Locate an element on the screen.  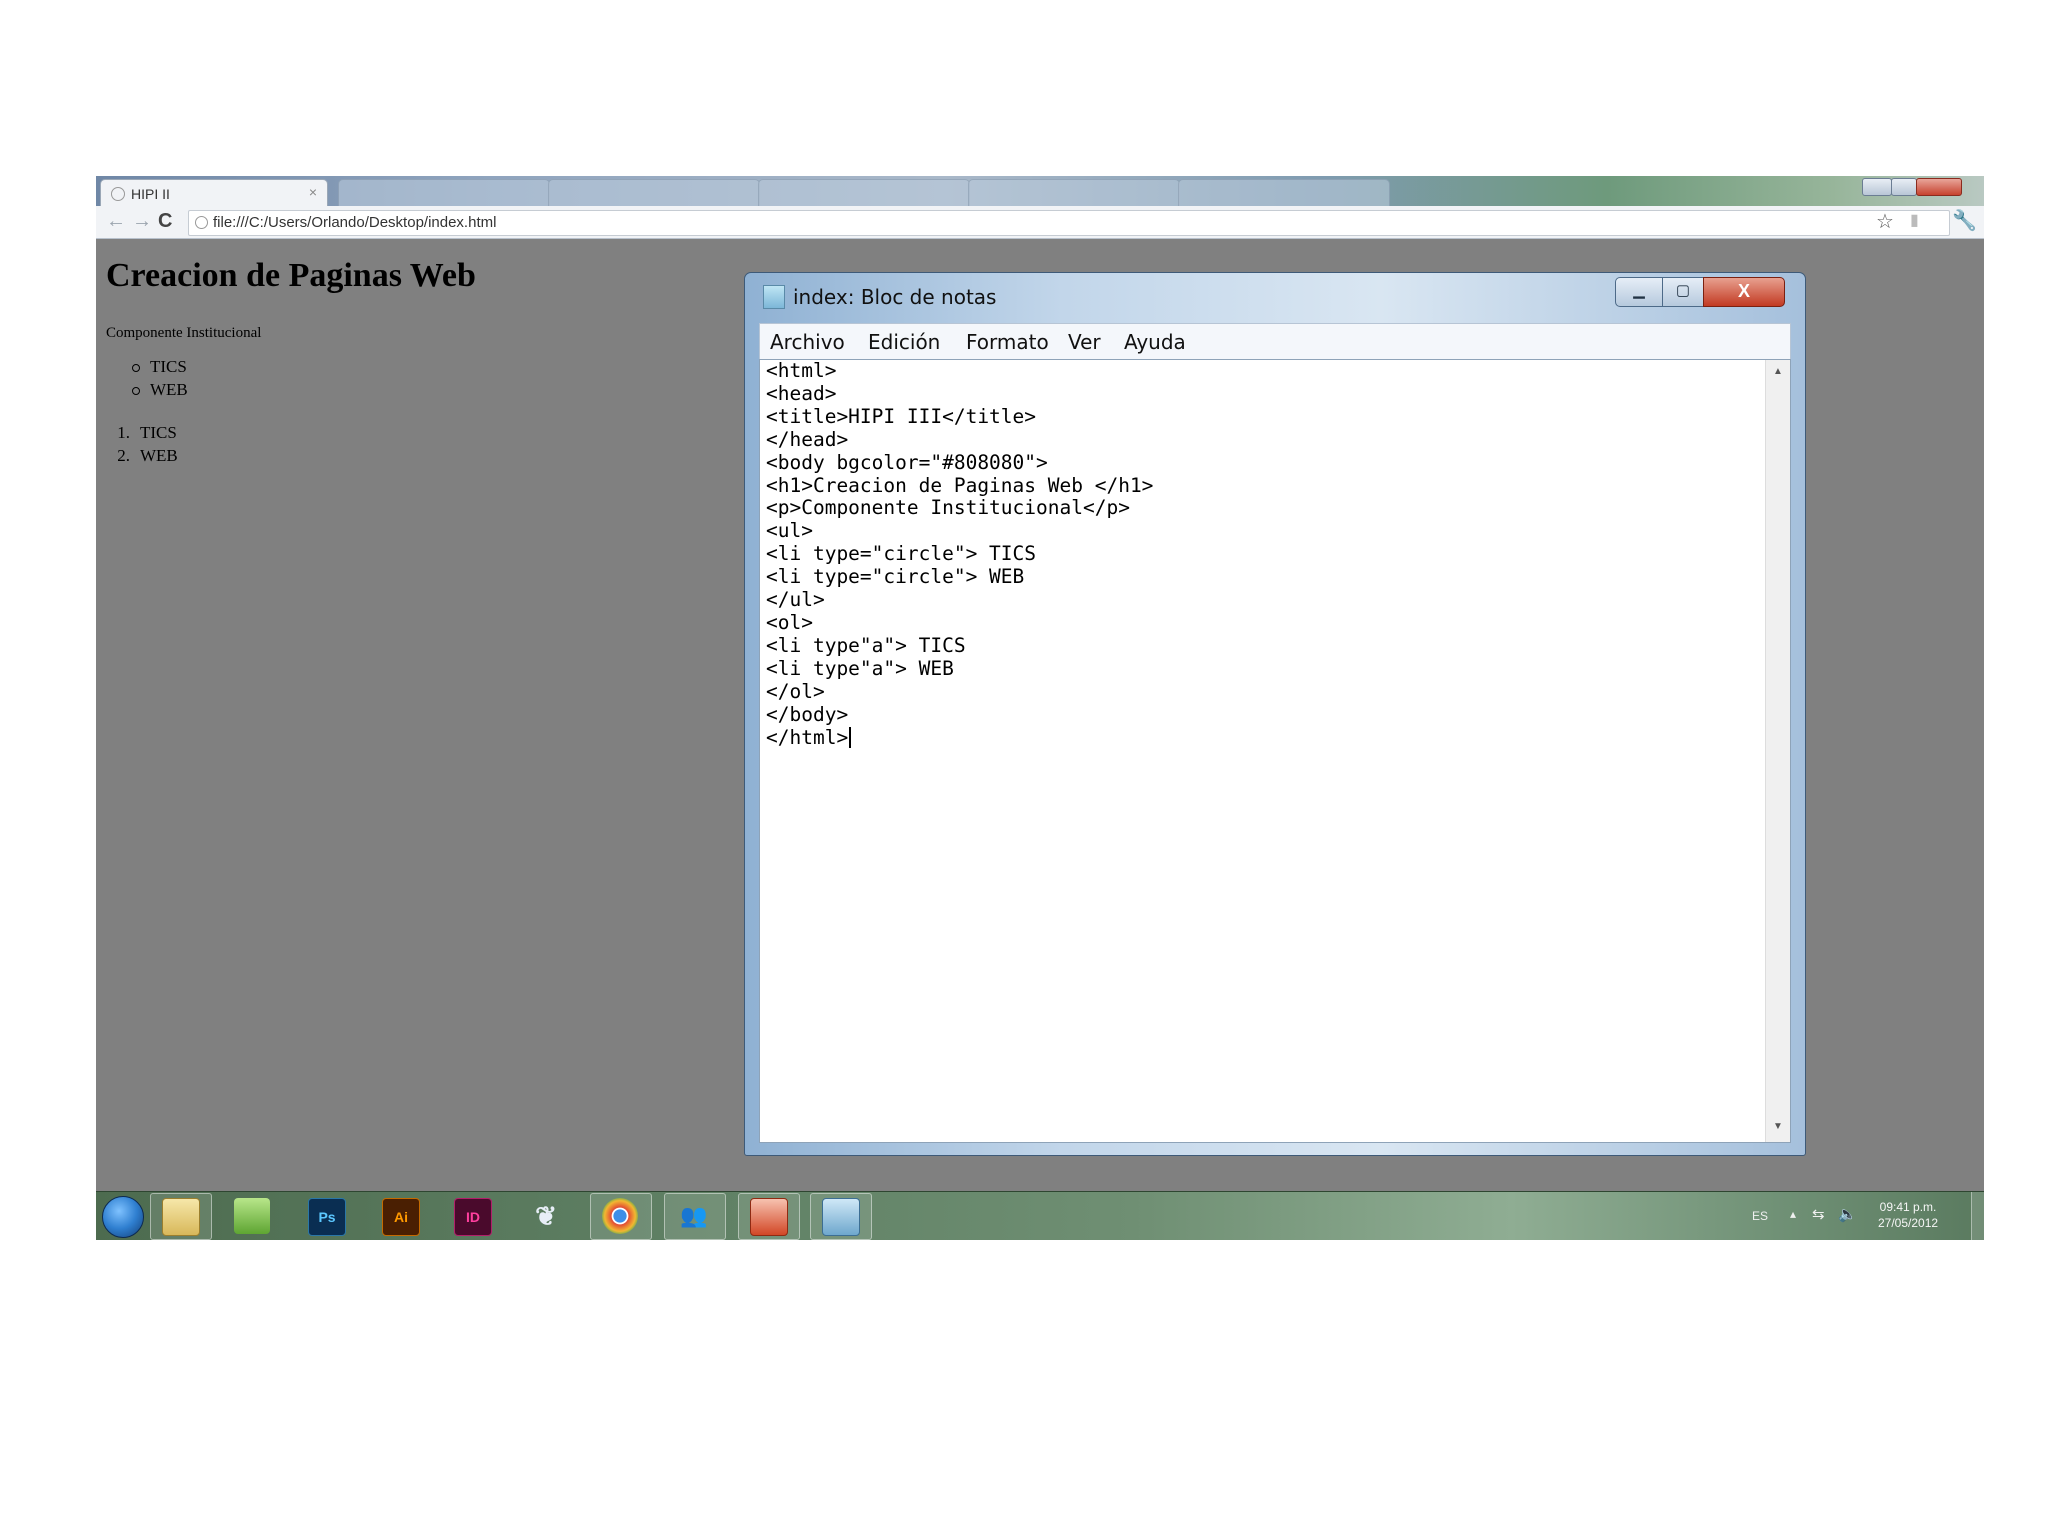
show-desktop-button is located at coordinates (1977, 1216).